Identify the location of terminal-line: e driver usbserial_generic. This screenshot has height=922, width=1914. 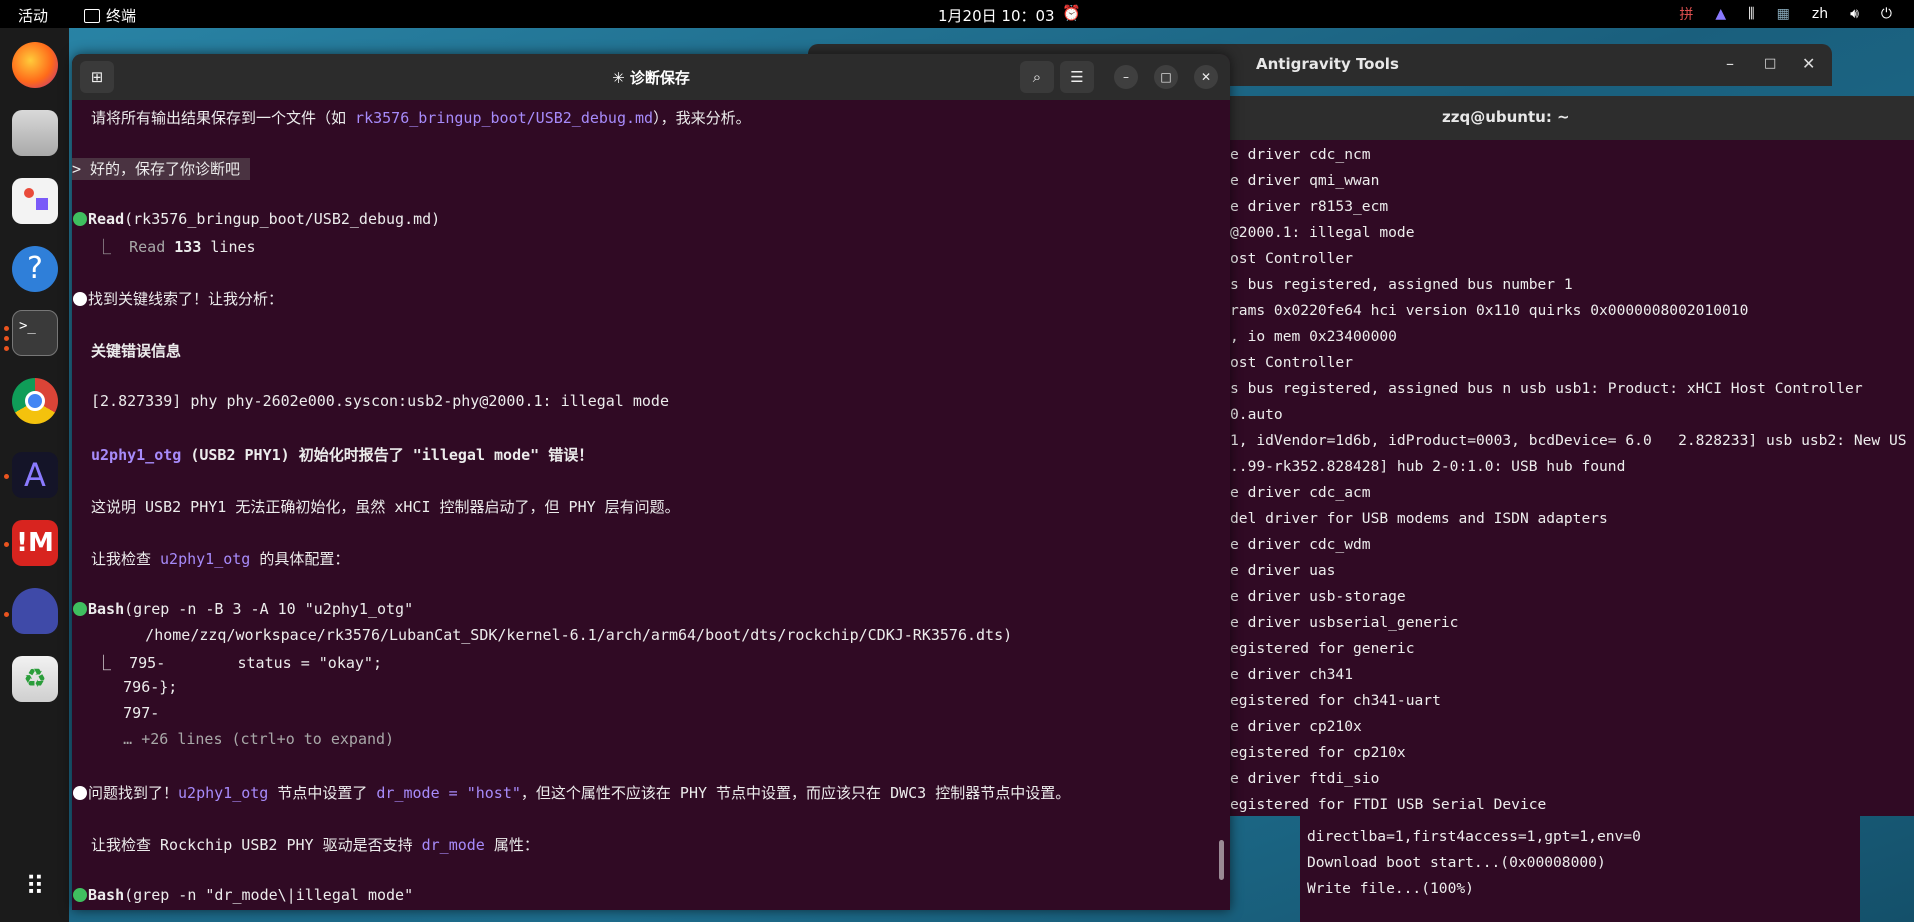
(1344, 622).